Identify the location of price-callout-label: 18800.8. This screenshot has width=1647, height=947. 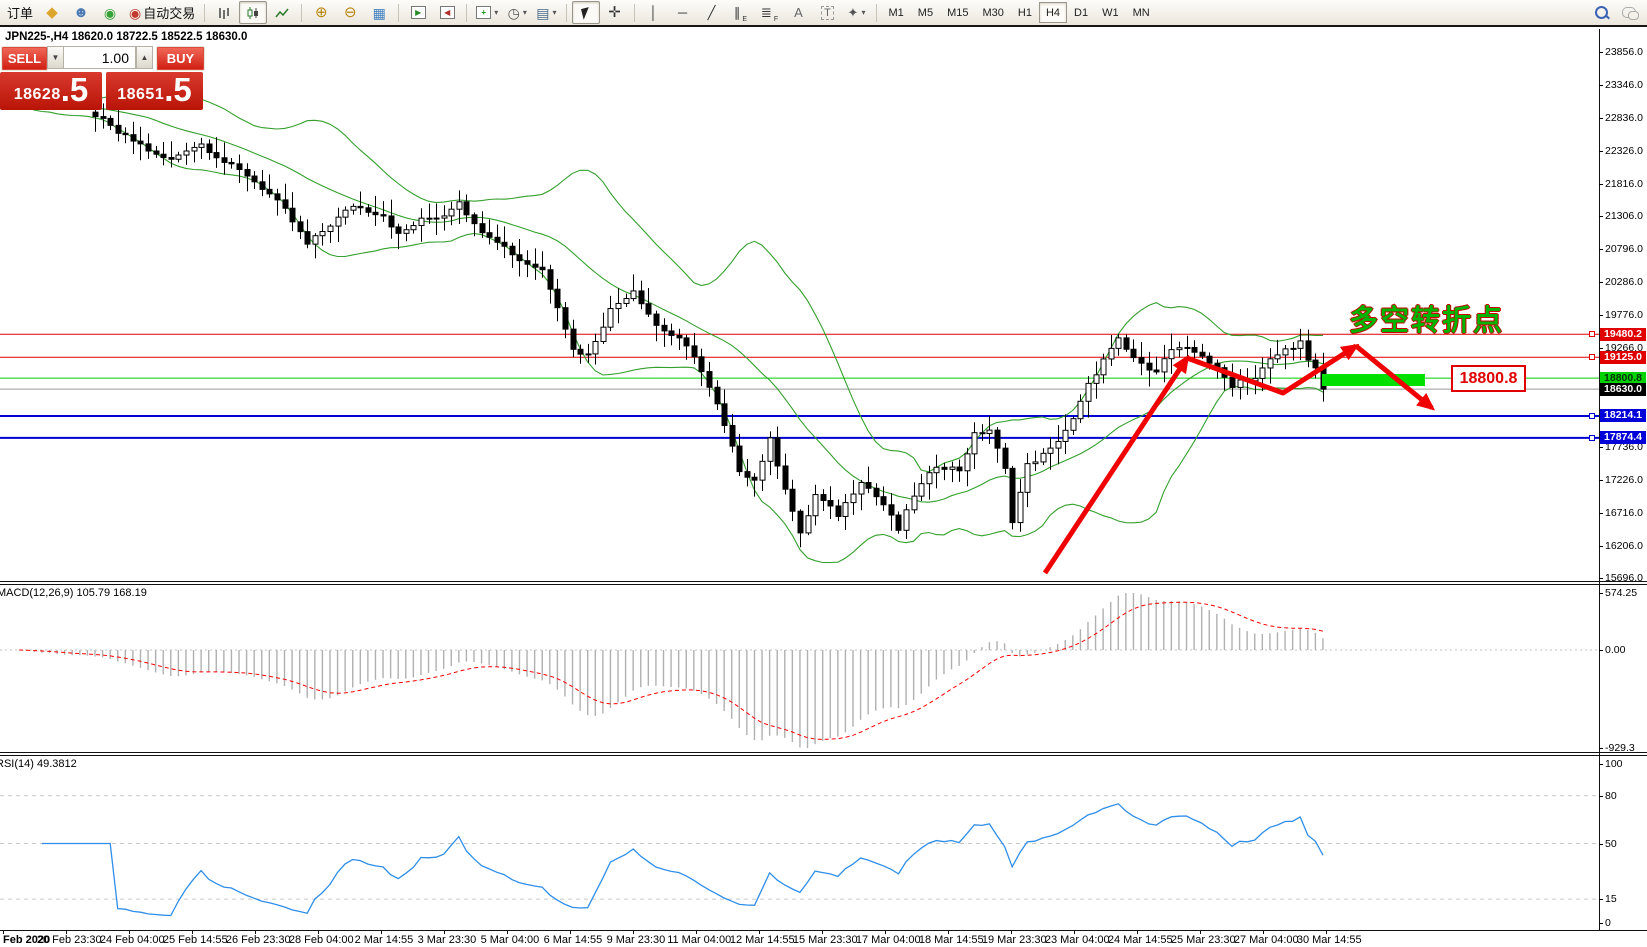
(1488, 378).